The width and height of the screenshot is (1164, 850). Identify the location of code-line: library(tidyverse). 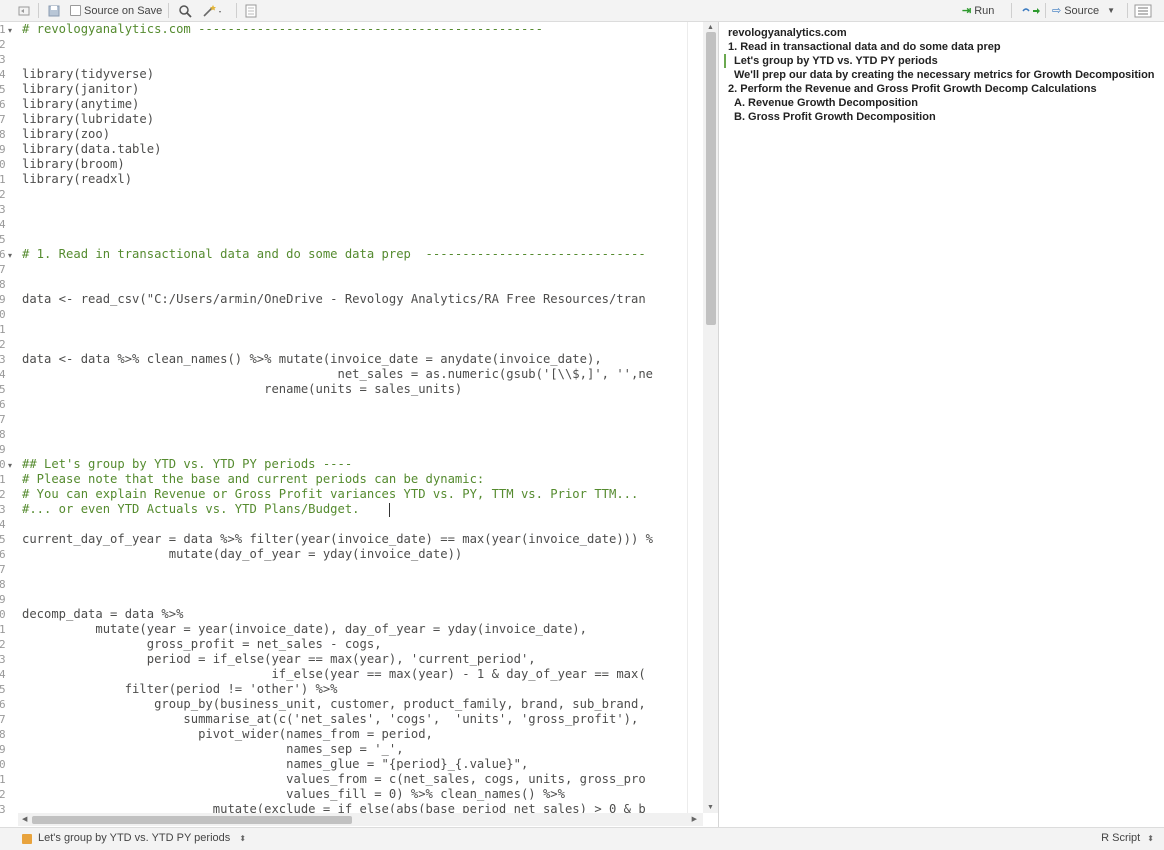
(88, 74).